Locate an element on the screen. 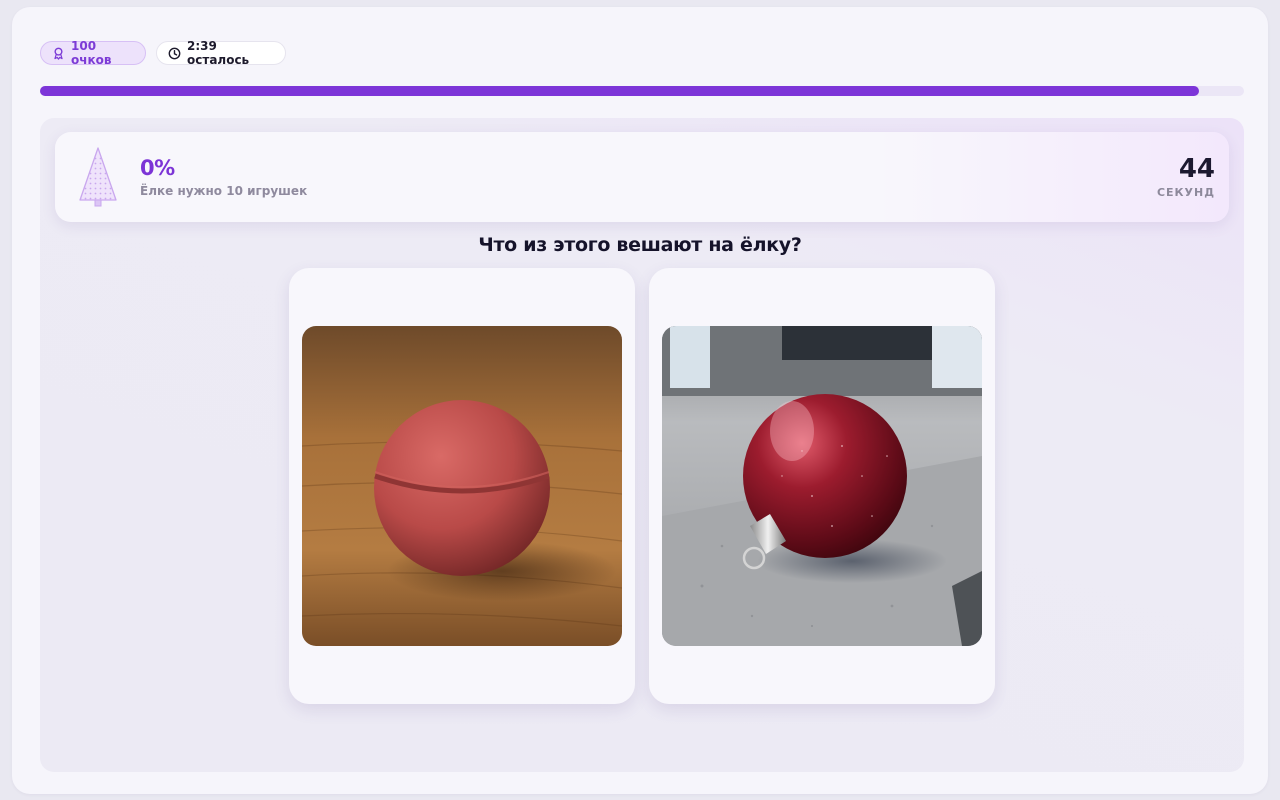 The width and height of the screenshot is (1280, 800). time-chip: 2:39 осталось is located at coordinates (221, 53).